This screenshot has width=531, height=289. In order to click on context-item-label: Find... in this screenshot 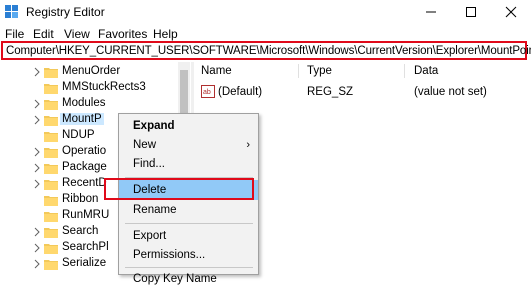, I will do `click(149, 164)`.